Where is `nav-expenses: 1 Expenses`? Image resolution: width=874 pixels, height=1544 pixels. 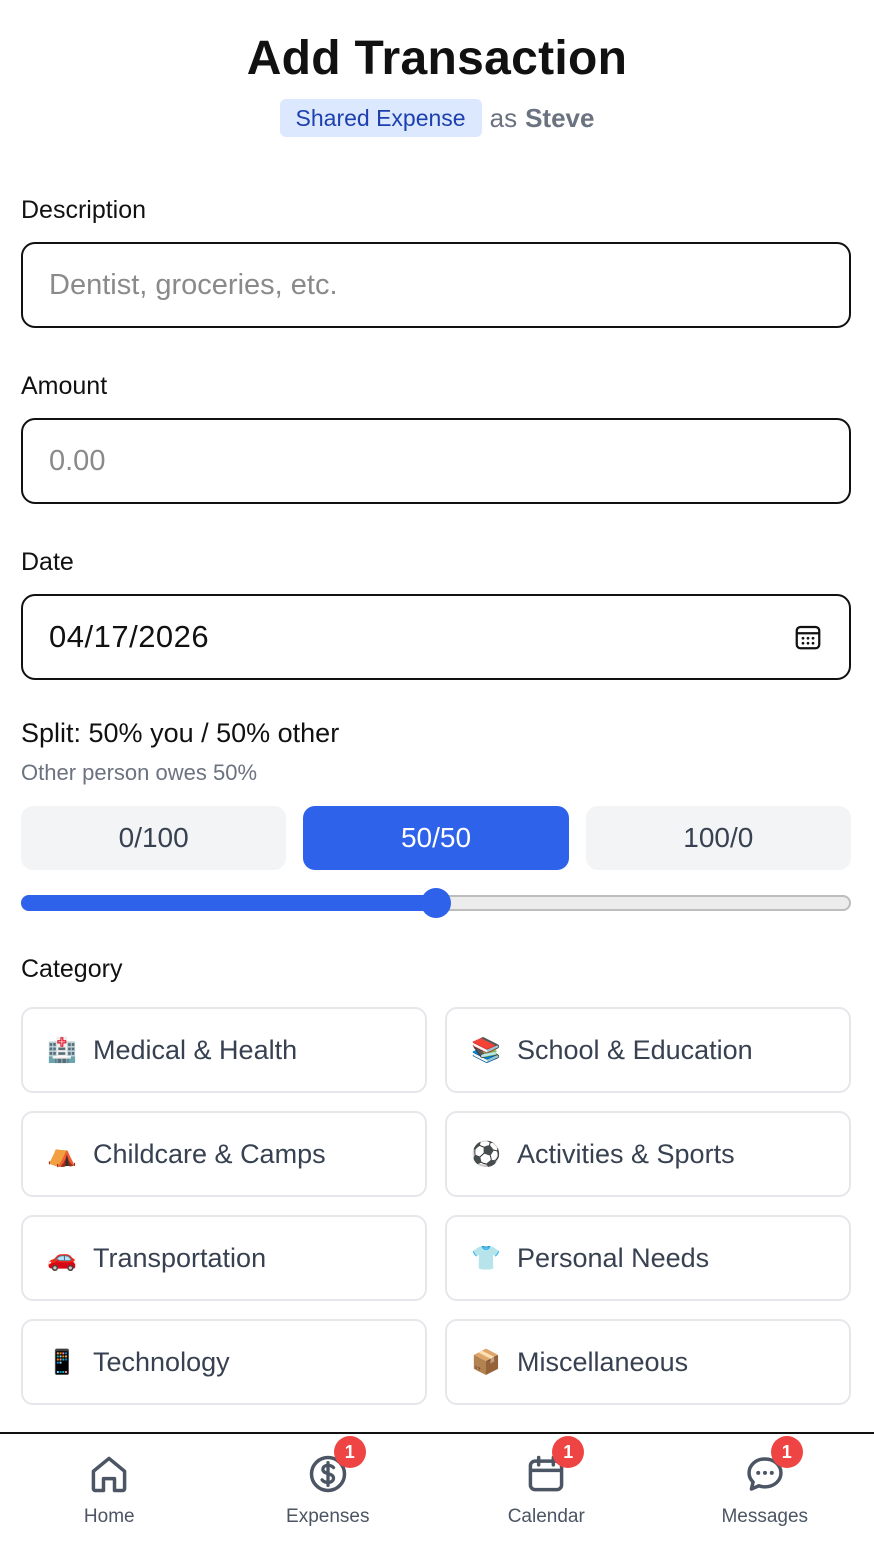
nav-expenses: 1 Expenses is located at coordinates (328, 1489).